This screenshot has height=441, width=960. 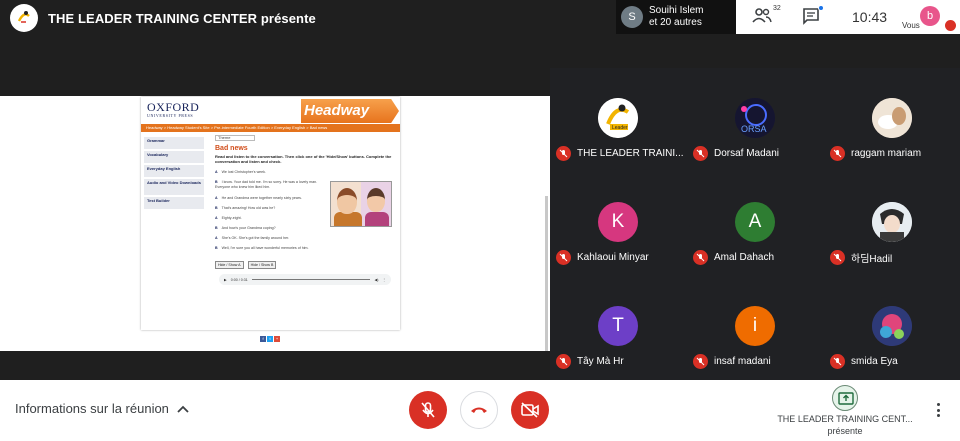 I want to click on presenter-title: THE LEADER TRAINING CENTER présente, so click(x=182, y=18).